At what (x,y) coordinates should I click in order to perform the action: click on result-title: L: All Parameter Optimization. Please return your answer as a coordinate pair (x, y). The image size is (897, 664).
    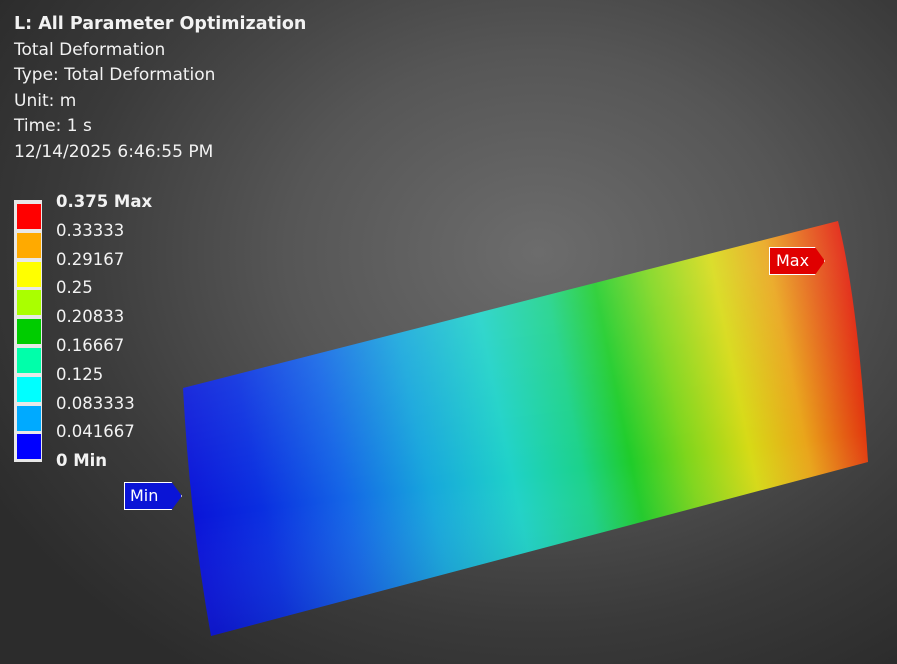
    Looking at the image, I should click on (160, 24).